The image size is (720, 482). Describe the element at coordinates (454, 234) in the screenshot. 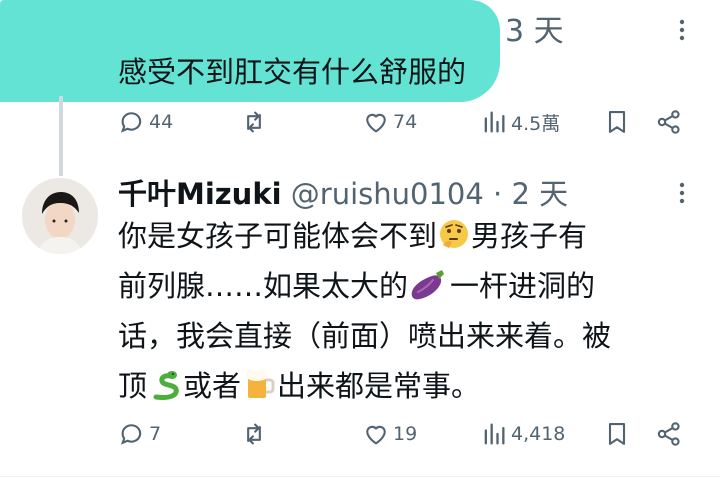

I see `thinking-face-emoji` at that location.